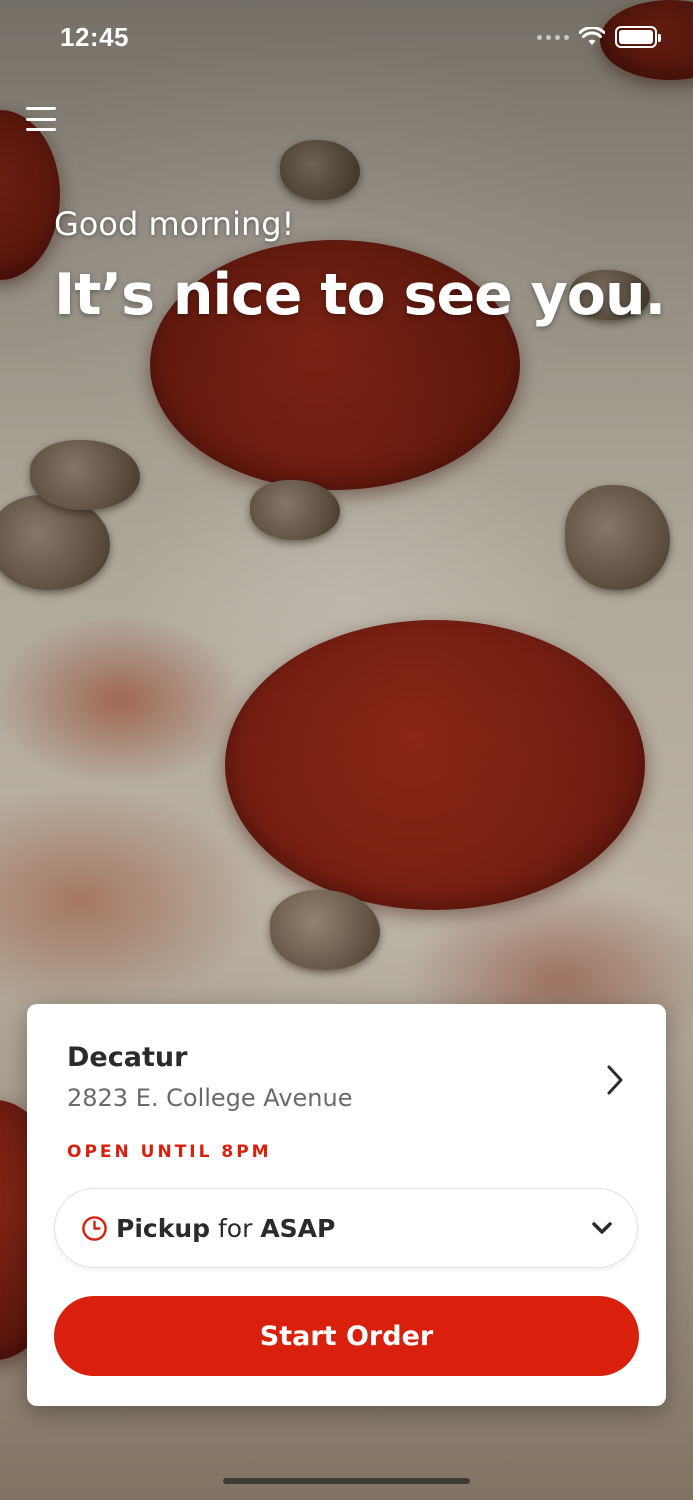 The height and width of the screenshot is (1500, 693). What do you see at coordinates (94, 37) in the screenshot?
I see `status-time: 12:45` at bounding box center [94, 37].